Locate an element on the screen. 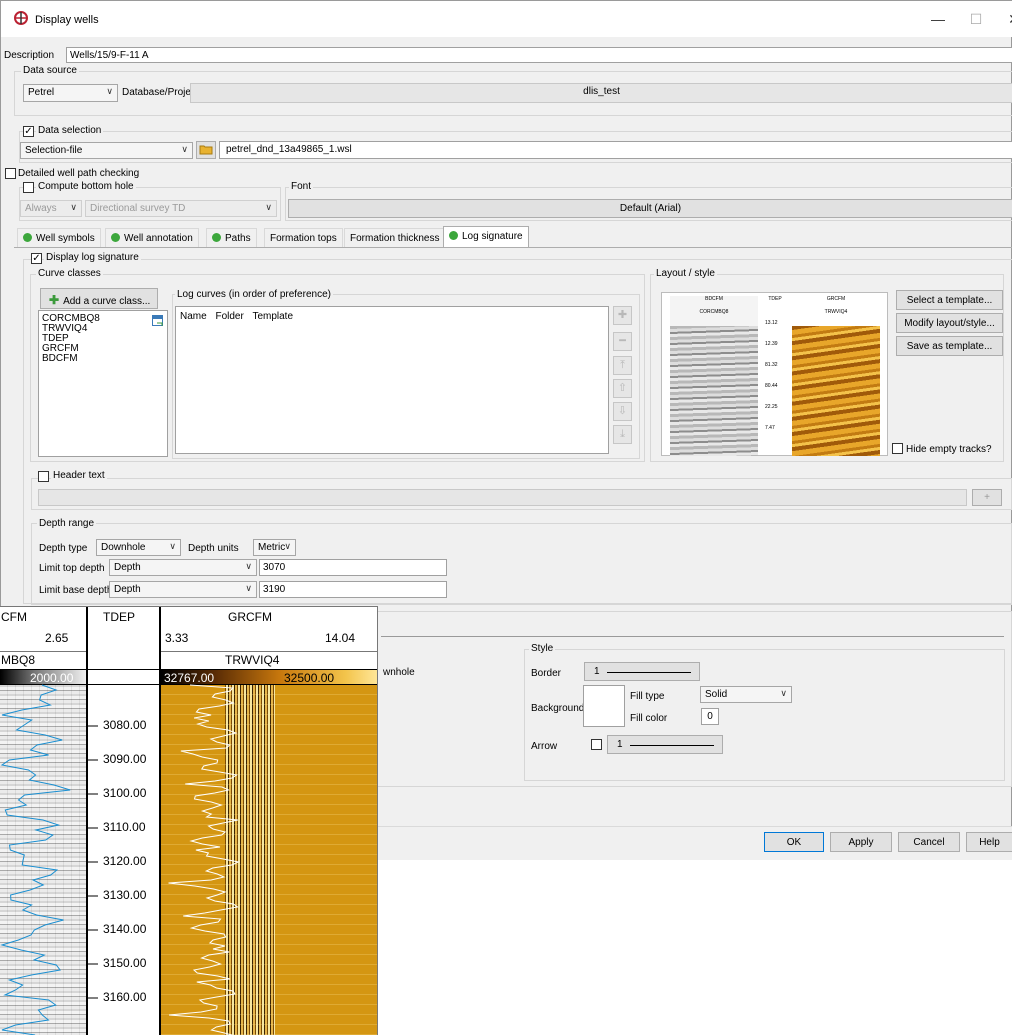 This screenshot has width=1012, height=1035. depth-units-combo: Metric ∨ is located at coordinates (274, 547).